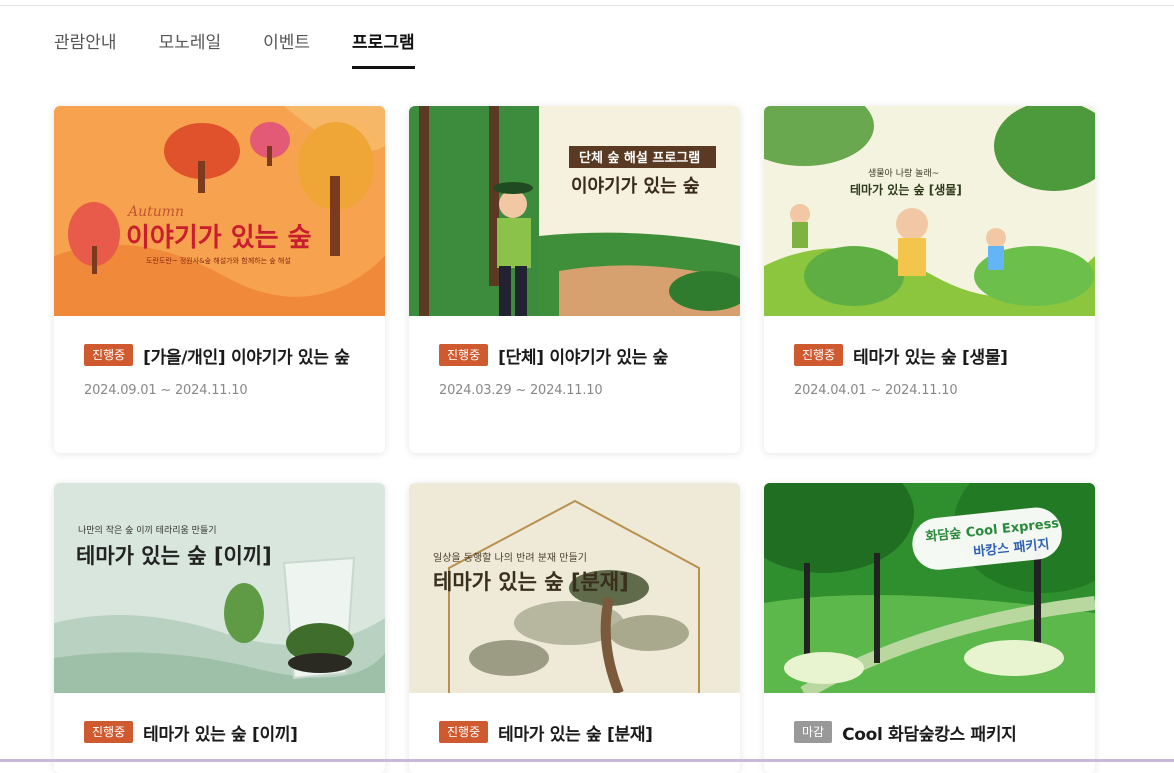  I want to click on image-sub: 생물아 나랑 놀래~, so click(903, 173).